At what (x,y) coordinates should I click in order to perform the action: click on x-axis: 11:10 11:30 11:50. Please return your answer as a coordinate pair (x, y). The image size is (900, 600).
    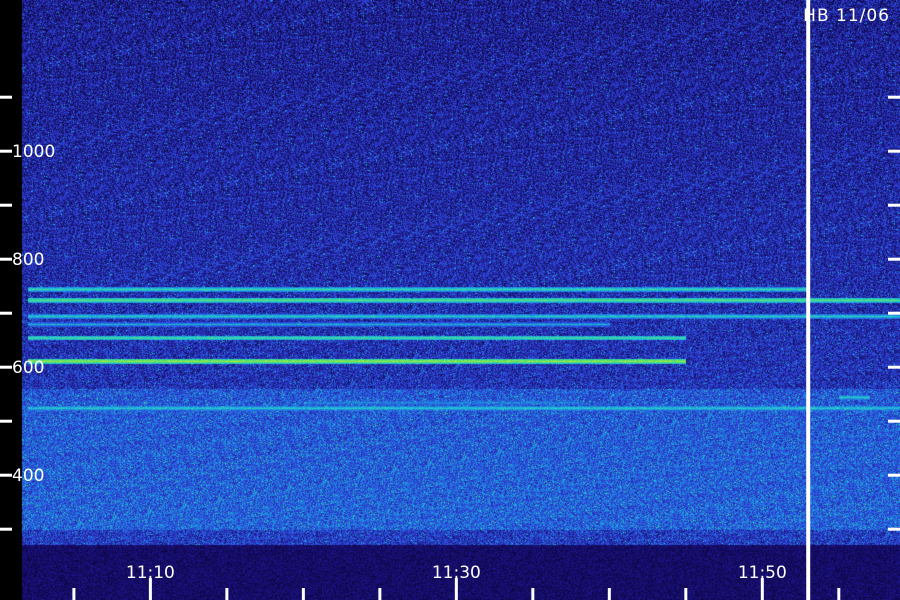
    Looking at the image, I should click on (456, 581).